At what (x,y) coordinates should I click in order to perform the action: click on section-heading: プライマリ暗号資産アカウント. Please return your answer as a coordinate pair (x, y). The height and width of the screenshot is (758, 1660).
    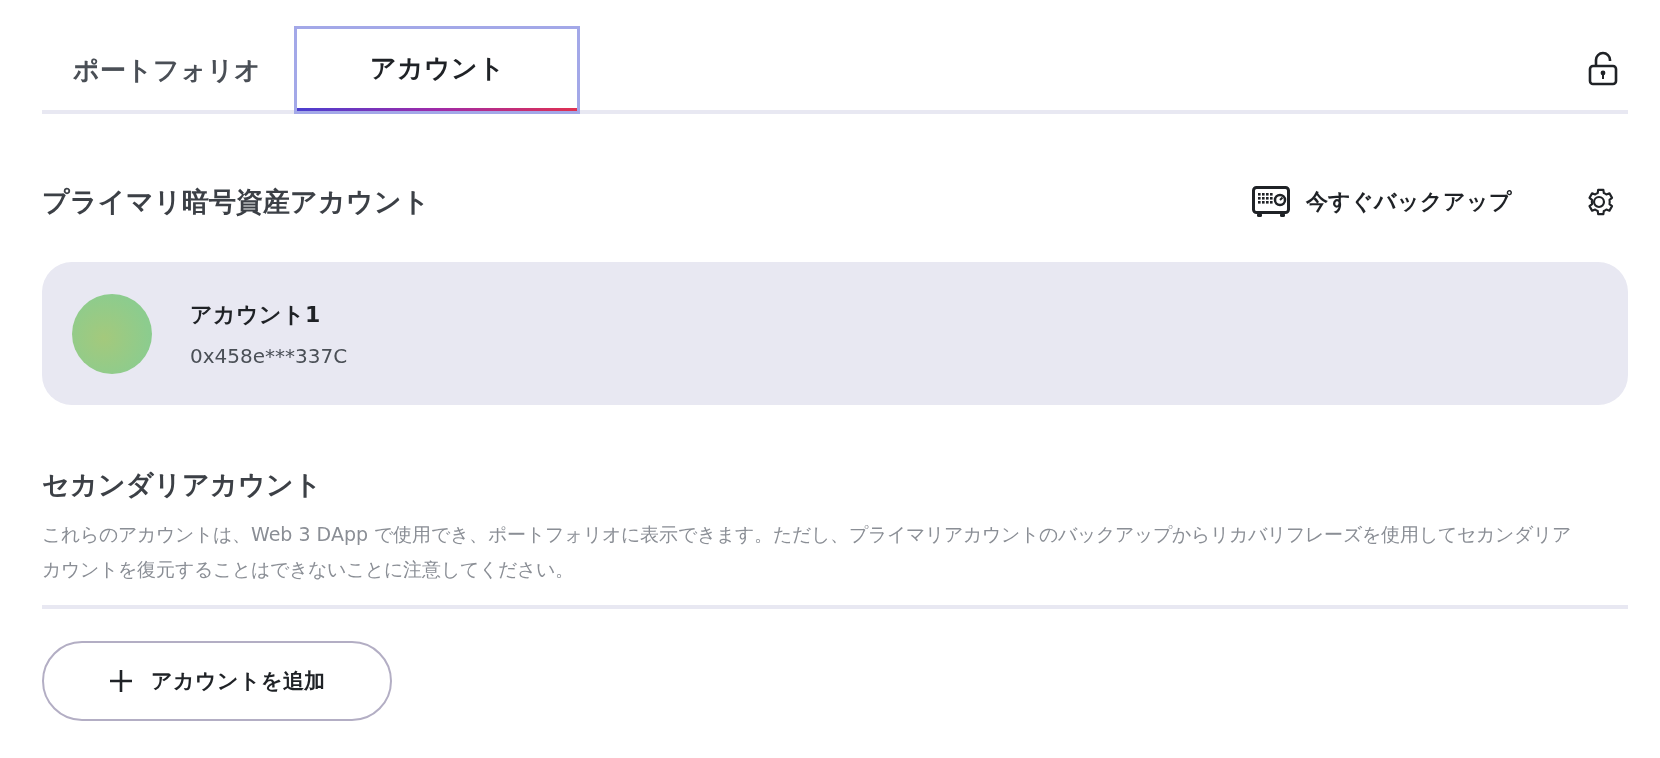
    Looking at the image, I should click on (236, 202).